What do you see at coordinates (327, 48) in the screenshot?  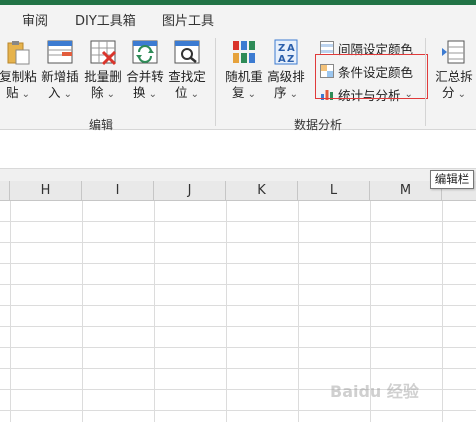 I see `striped-rows-icon` at bounding box center [327, 48].